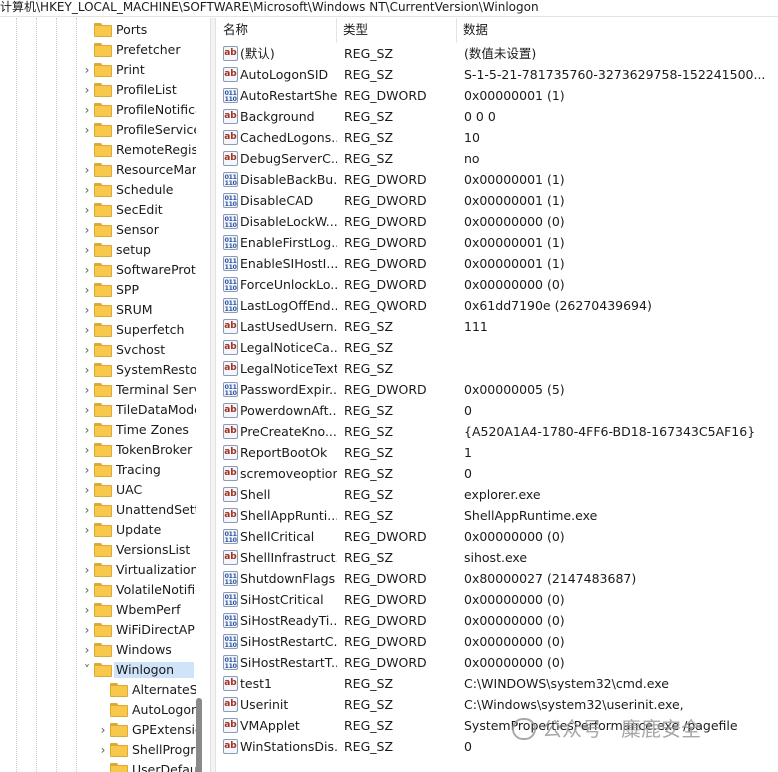 This screenshot has height=772, width=778. What do you see at coordinates (100, 450) in the screenshot?
I see `tree-item: › TokenBroker` at bounding box center [100, 450].